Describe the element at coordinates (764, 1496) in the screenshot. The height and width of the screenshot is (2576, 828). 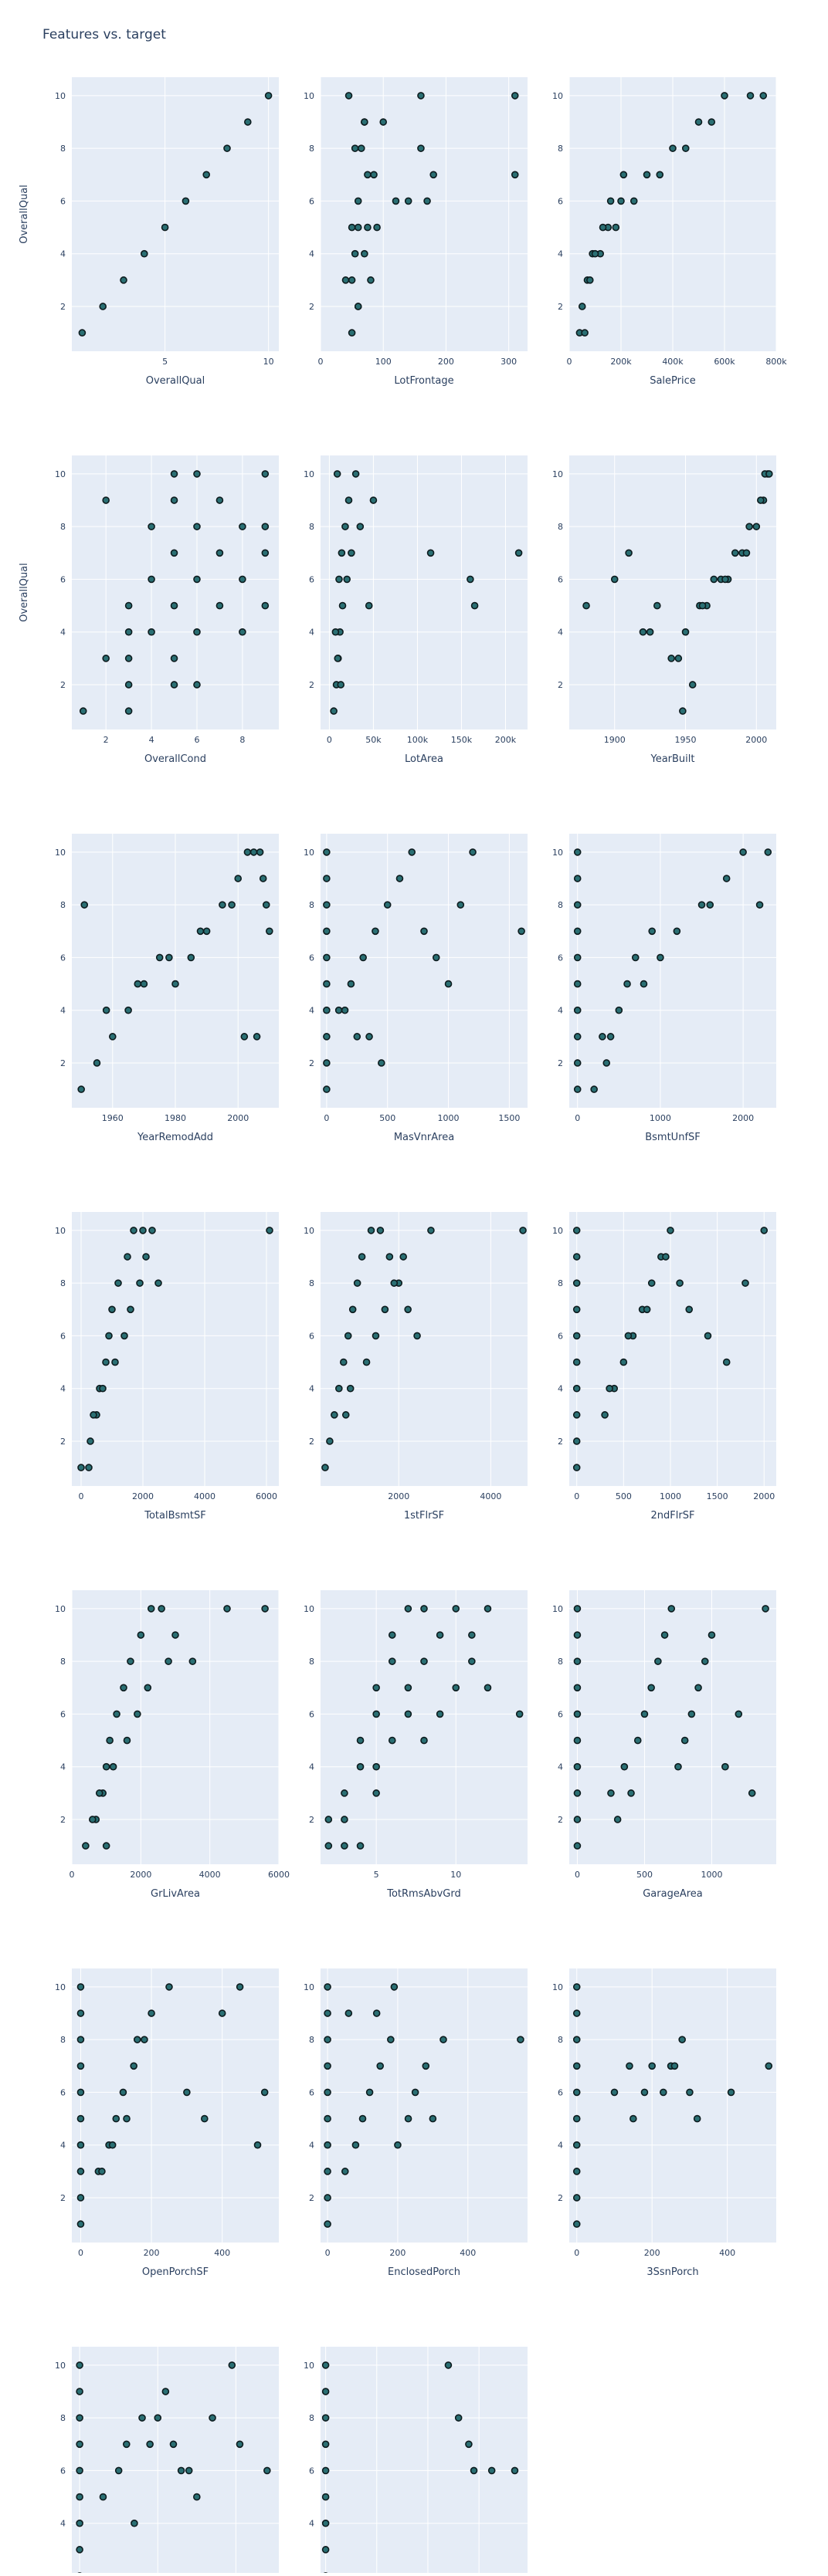
I see `x-tick-label: 2000` at that location.